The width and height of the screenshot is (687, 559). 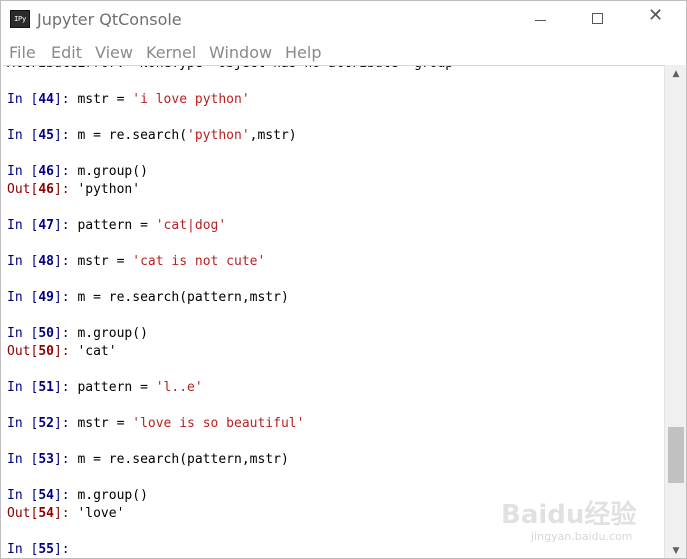 I want to click on output-line-50: Out[50]: 'cat', so click(x=62, y=351).